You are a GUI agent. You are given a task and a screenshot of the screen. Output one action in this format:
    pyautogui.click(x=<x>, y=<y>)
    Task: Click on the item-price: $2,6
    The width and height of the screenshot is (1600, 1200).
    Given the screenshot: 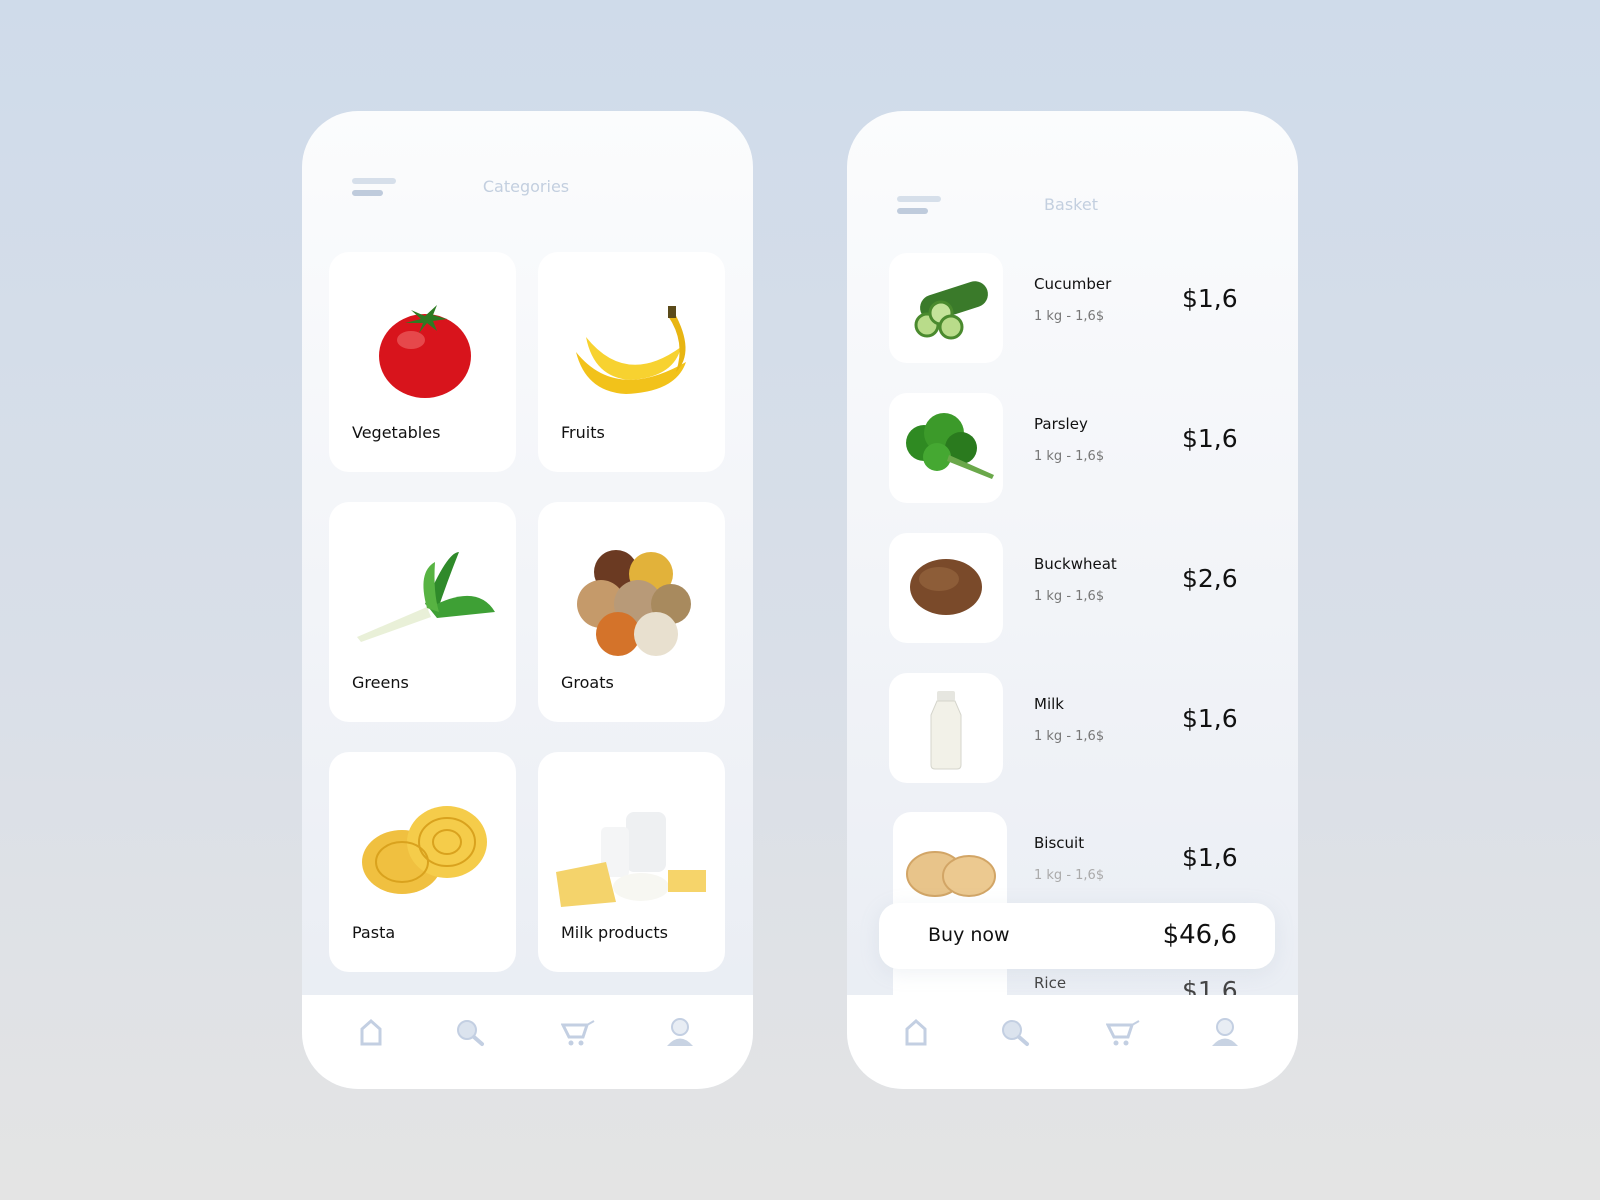 What is the action you would take?
    pyautogui.click(x=1210, y=578)
    